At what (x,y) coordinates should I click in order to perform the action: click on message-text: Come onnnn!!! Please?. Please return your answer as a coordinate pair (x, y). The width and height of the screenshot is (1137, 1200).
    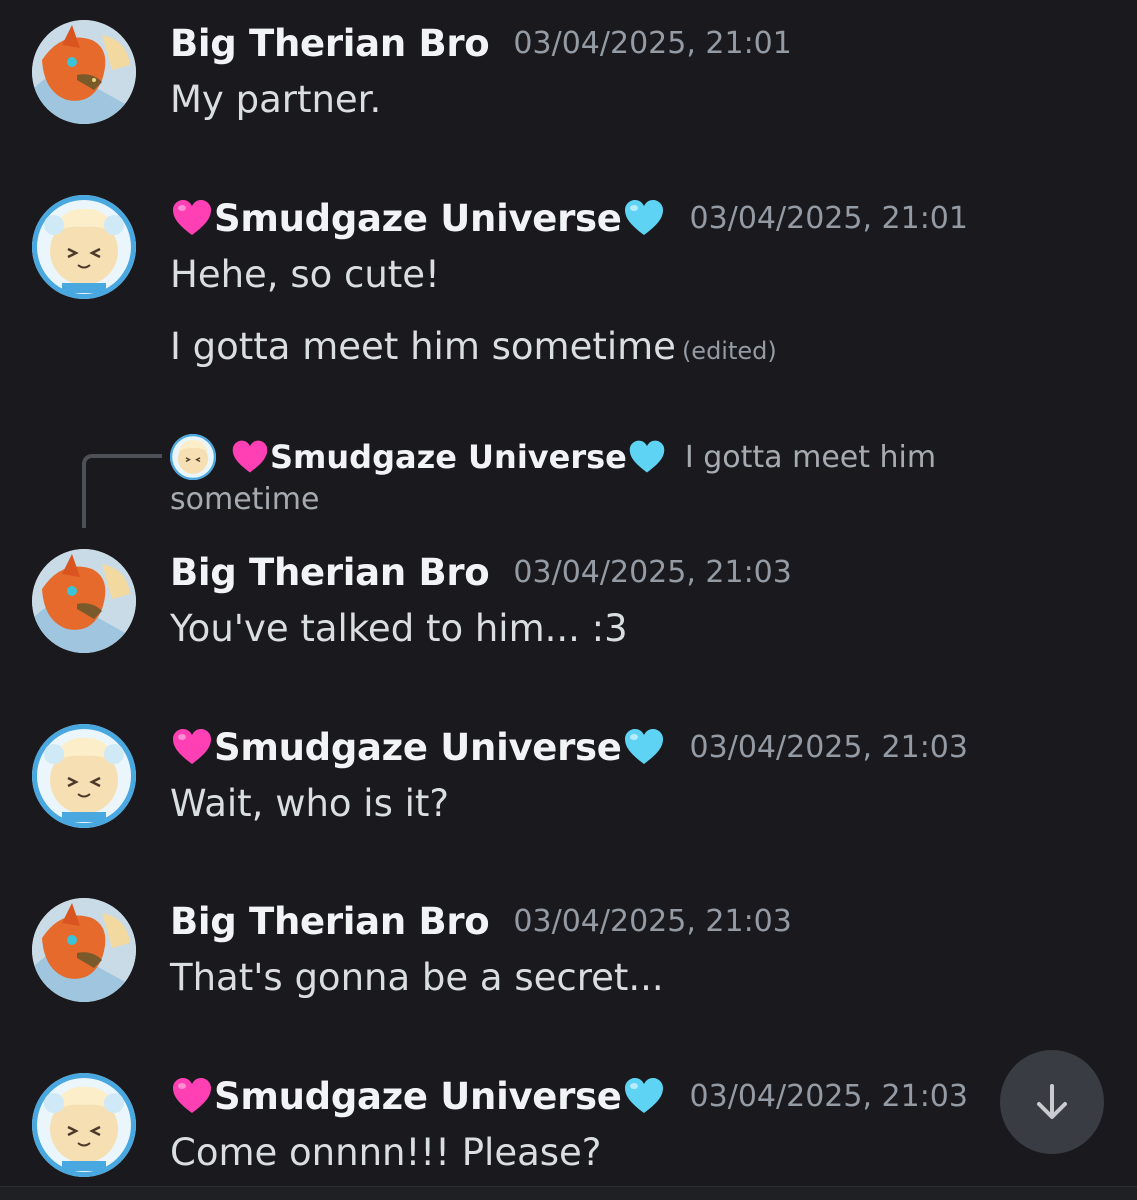
    Looking at the image, I should click on (386, 1152).